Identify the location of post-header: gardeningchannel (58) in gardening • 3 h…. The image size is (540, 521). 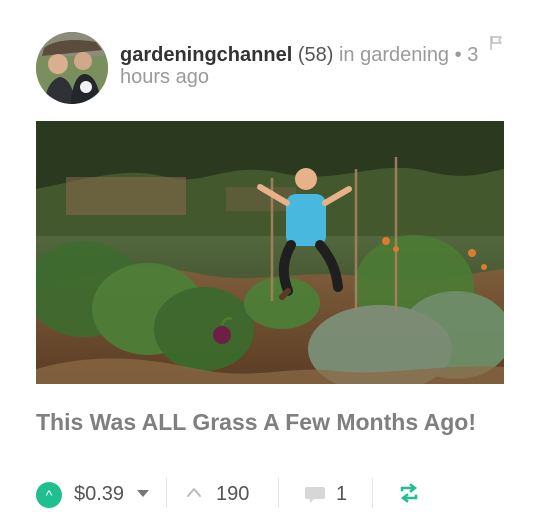
(271, 69).